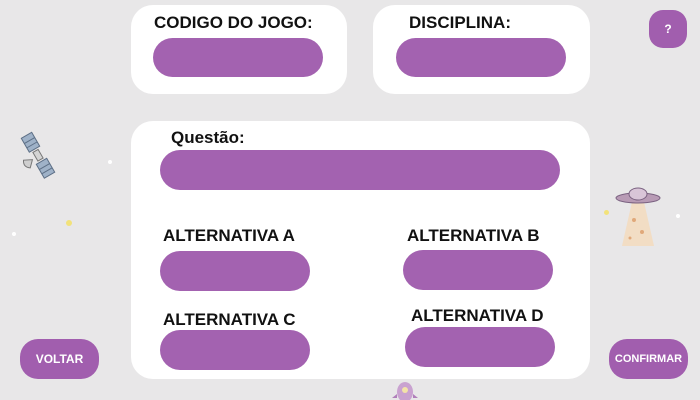 The image size is (700, 400). What do you see at coordinates (38, 155) in the screenshot?
I see `satellite-icon` at bounding box center [38, 155].